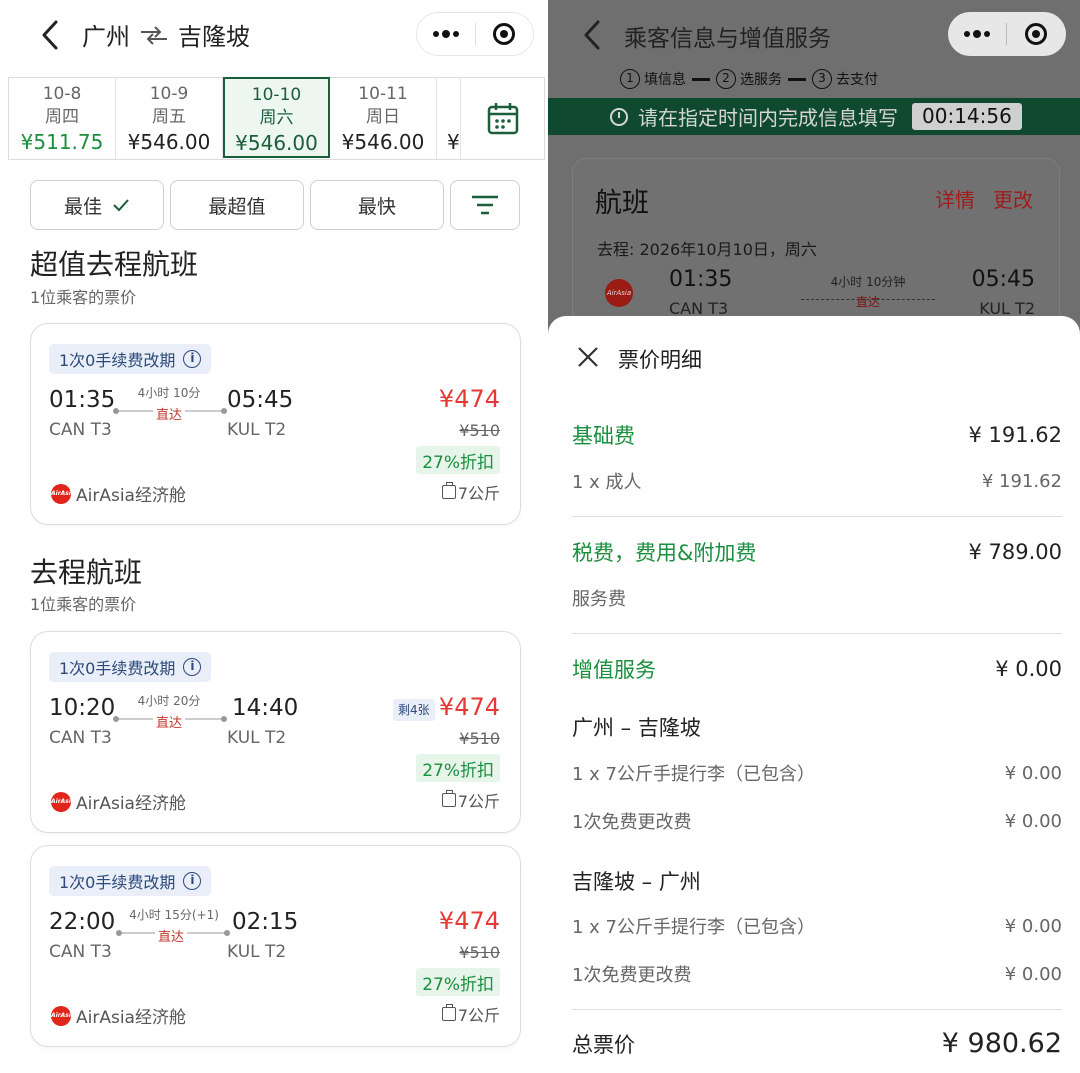 The height and width of the screenshot is (1073, 1080). I want to click on segment-route: 吉隆坡 – 广州, so click(636, 882).